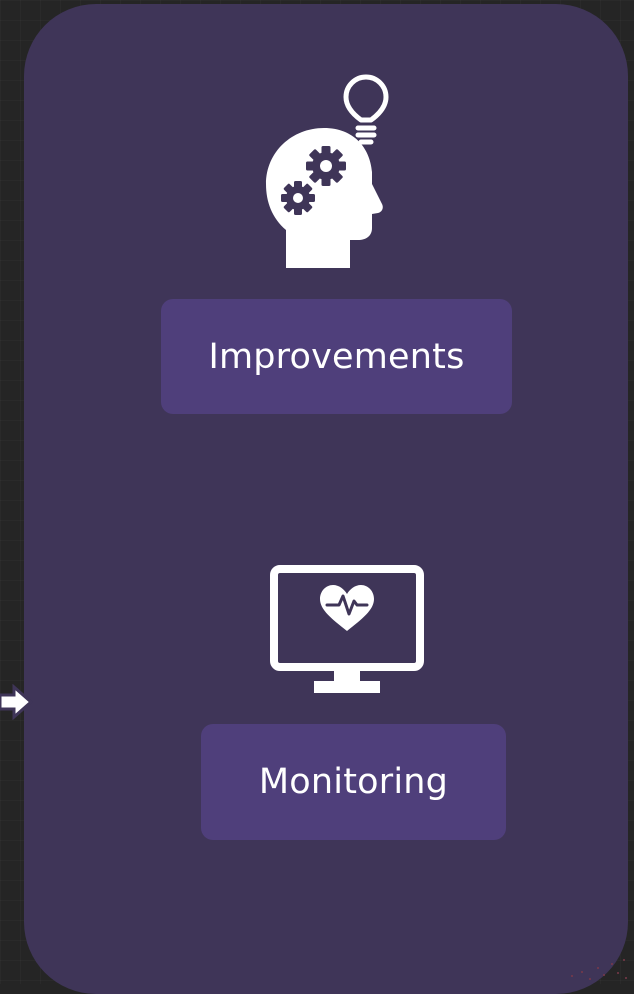  I want to click on improvements-label: Improvements, so click(336, 356).